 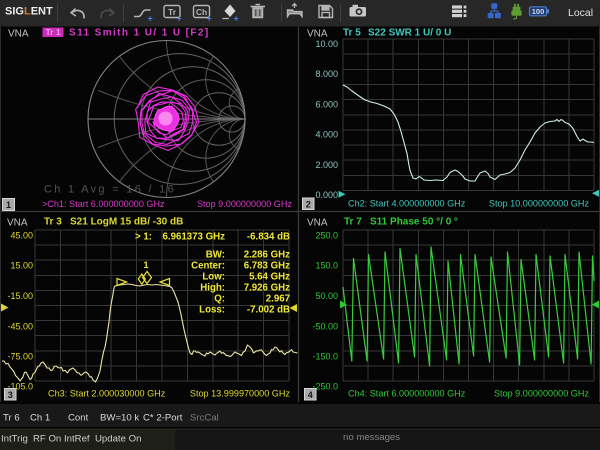 What do you see at coordinates (326, 135) in the screenshot?
I see `svg-text: 4.000` at bounding box center [326, 135].